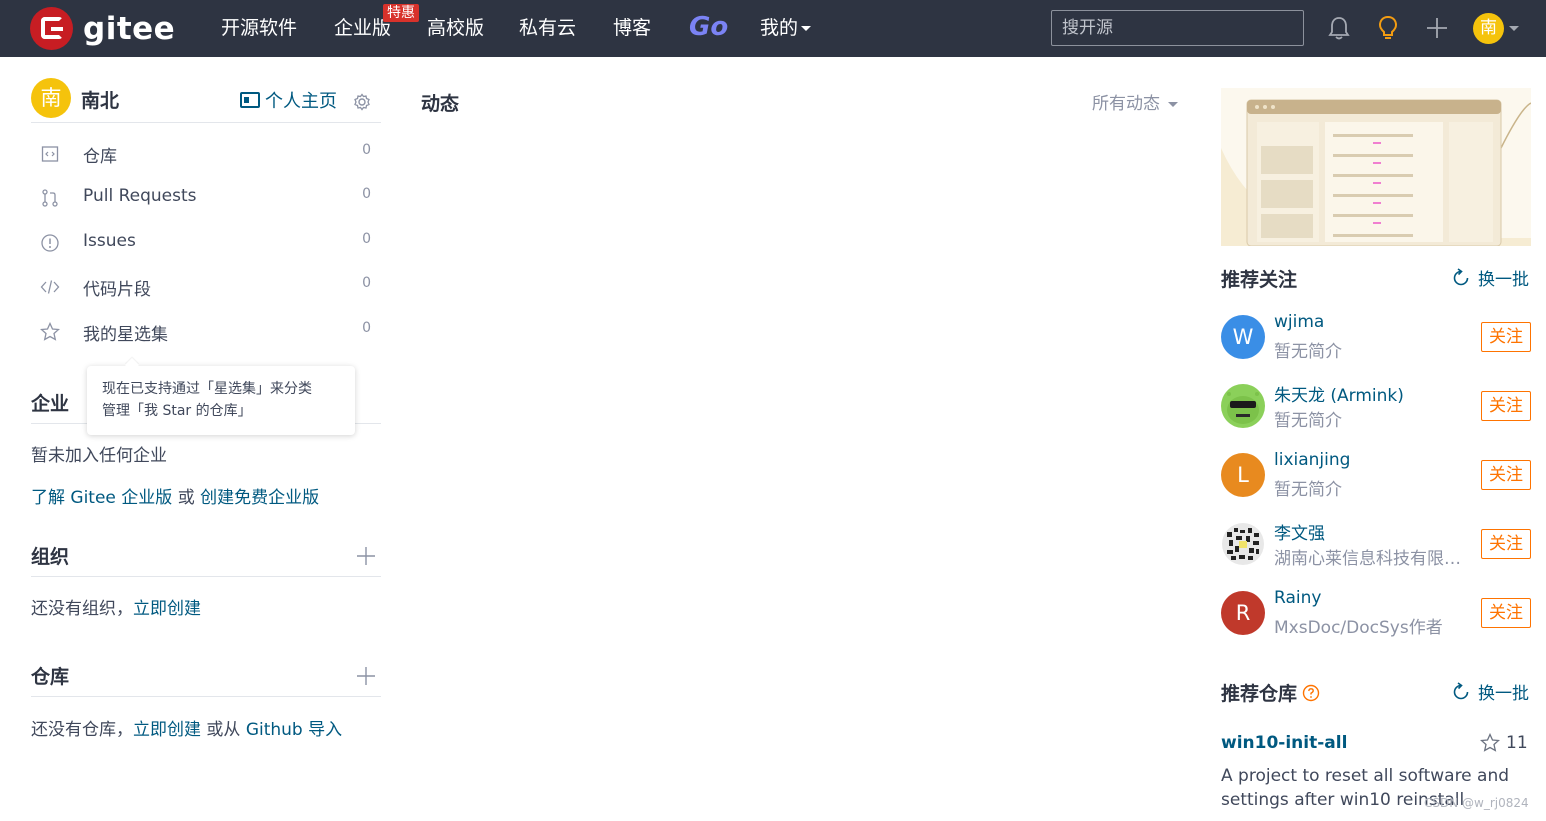  I want to click on promo-banner, so click(1376, 167).